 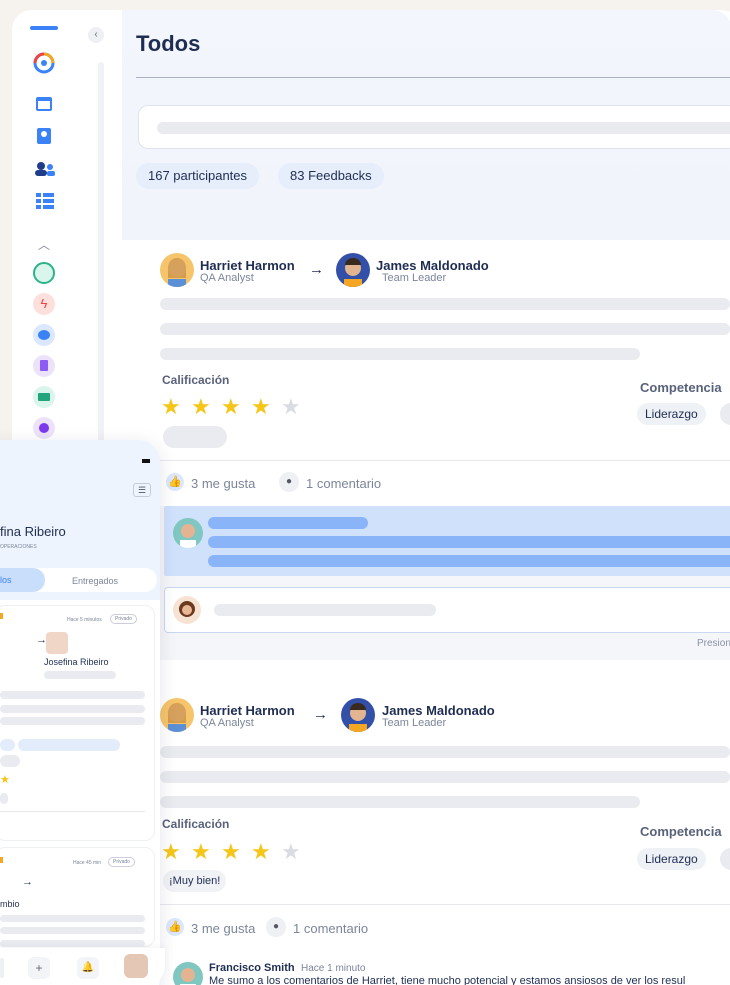 I want to click on active-indicator, so click(x=44, y=28).